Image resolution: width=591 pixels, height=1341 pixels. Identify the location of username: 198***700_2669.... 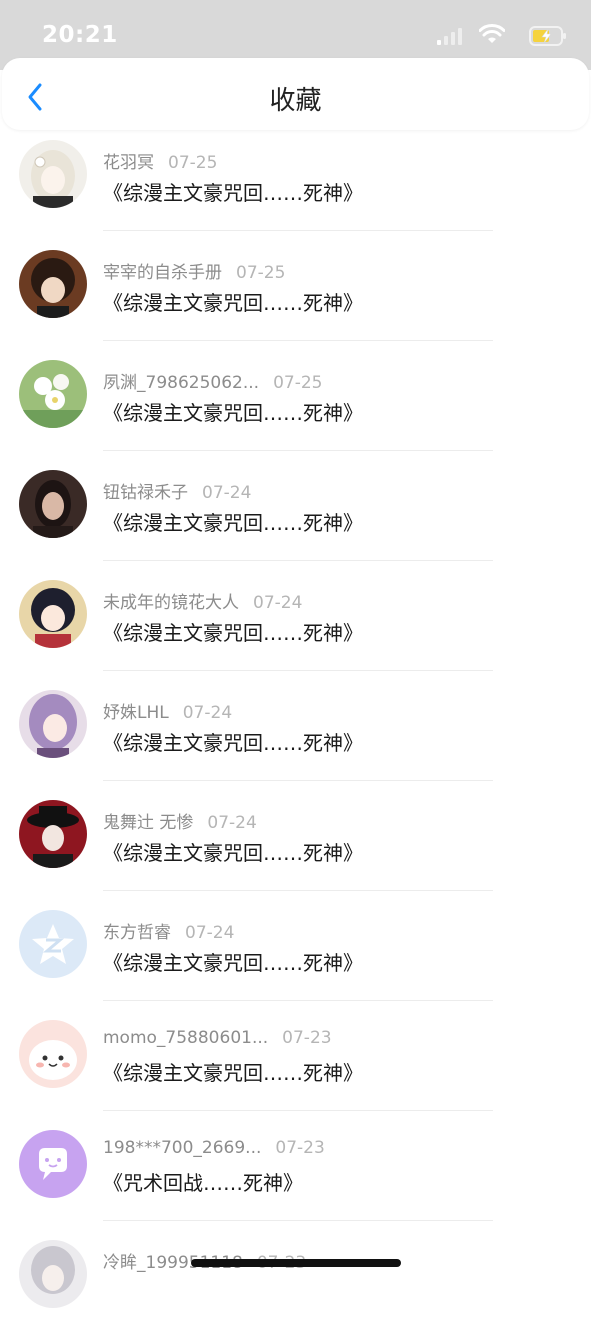
(182, 1148).